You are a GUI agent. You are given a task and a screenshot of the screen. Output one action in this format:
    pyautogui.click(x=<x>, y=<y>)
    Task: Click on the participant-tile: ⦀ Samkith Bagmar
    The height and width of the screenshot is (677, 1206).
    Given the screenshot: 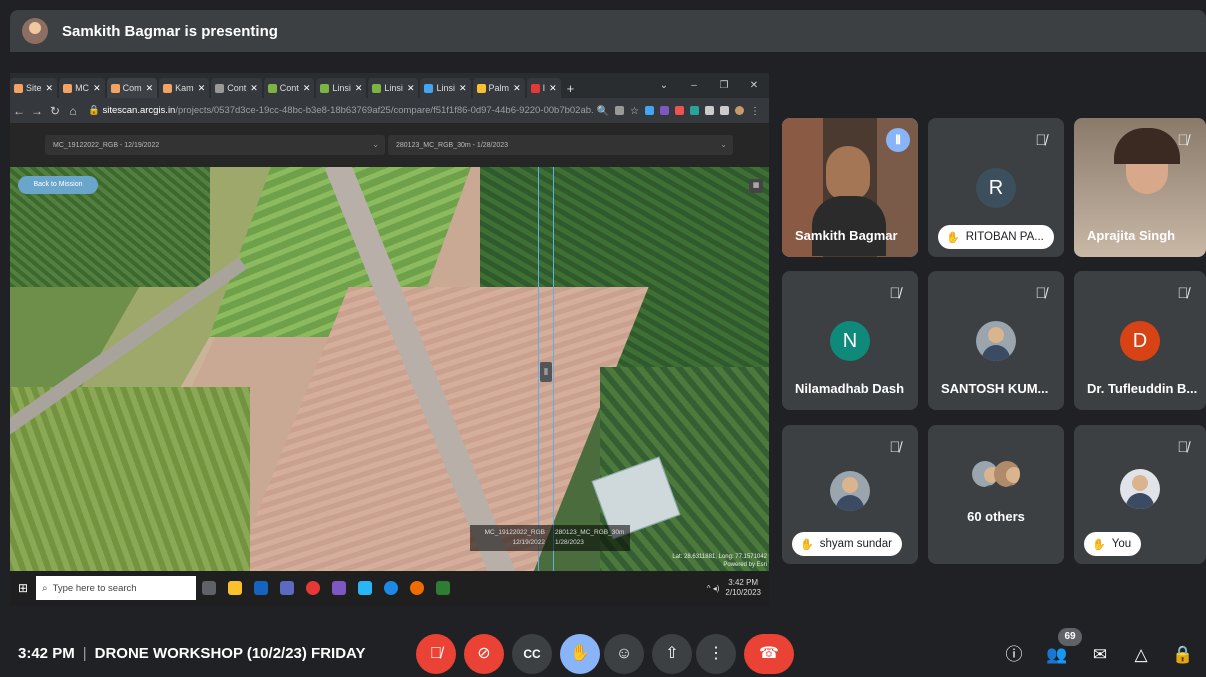 What is the action you would take?
    pyautogui.click(x=850, y=187)
    